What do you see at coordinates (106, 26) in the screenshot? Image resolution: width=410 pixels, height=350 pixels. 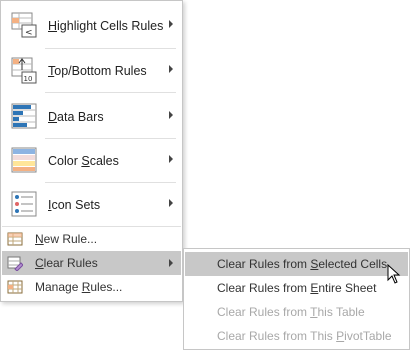 I see `menu-item-label: Highlight Cells Rules` at bounding box center [106, 26].